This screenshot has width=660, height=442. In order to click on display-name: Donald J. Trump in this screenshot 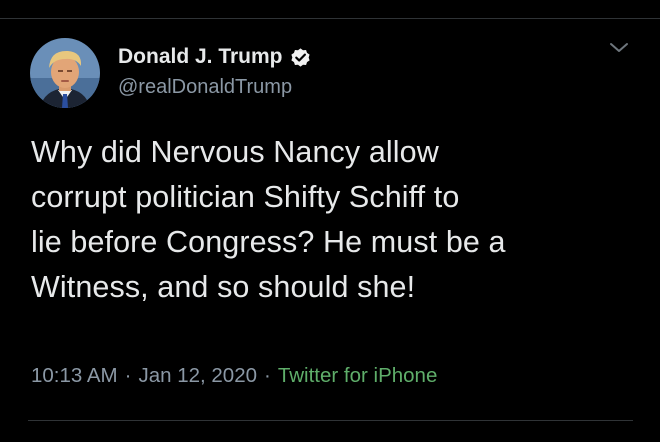, I will do `click(200, 57)`.